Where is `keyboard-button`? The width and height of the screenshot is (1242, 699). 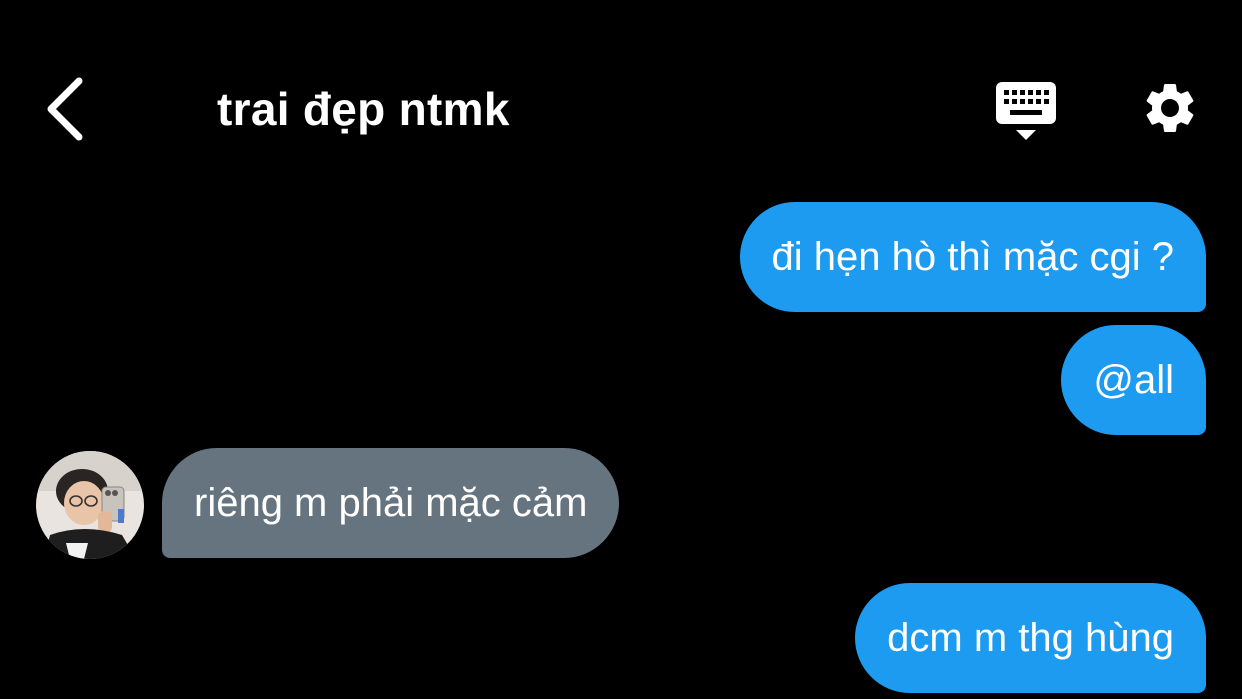 keyboard-button is located at coordinates (1026, 111).